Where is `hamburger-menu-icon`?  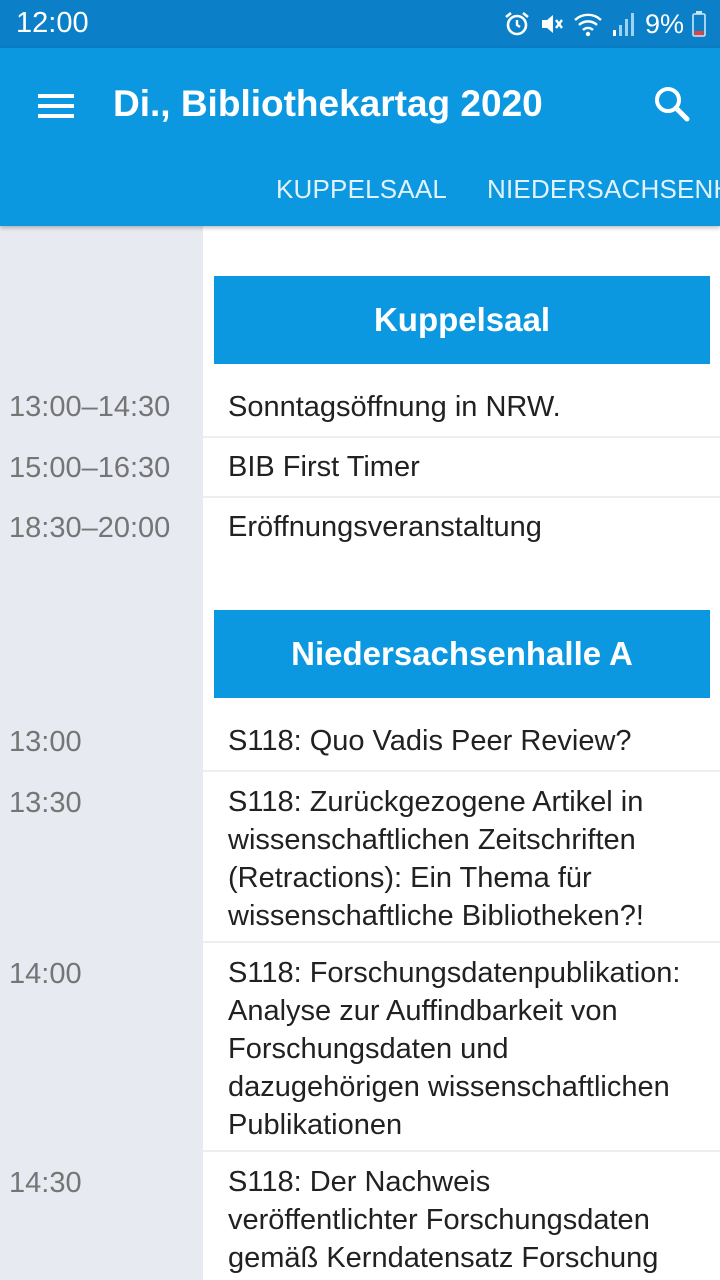
hamburger-menu-icon is located at coordinates (56, 106).